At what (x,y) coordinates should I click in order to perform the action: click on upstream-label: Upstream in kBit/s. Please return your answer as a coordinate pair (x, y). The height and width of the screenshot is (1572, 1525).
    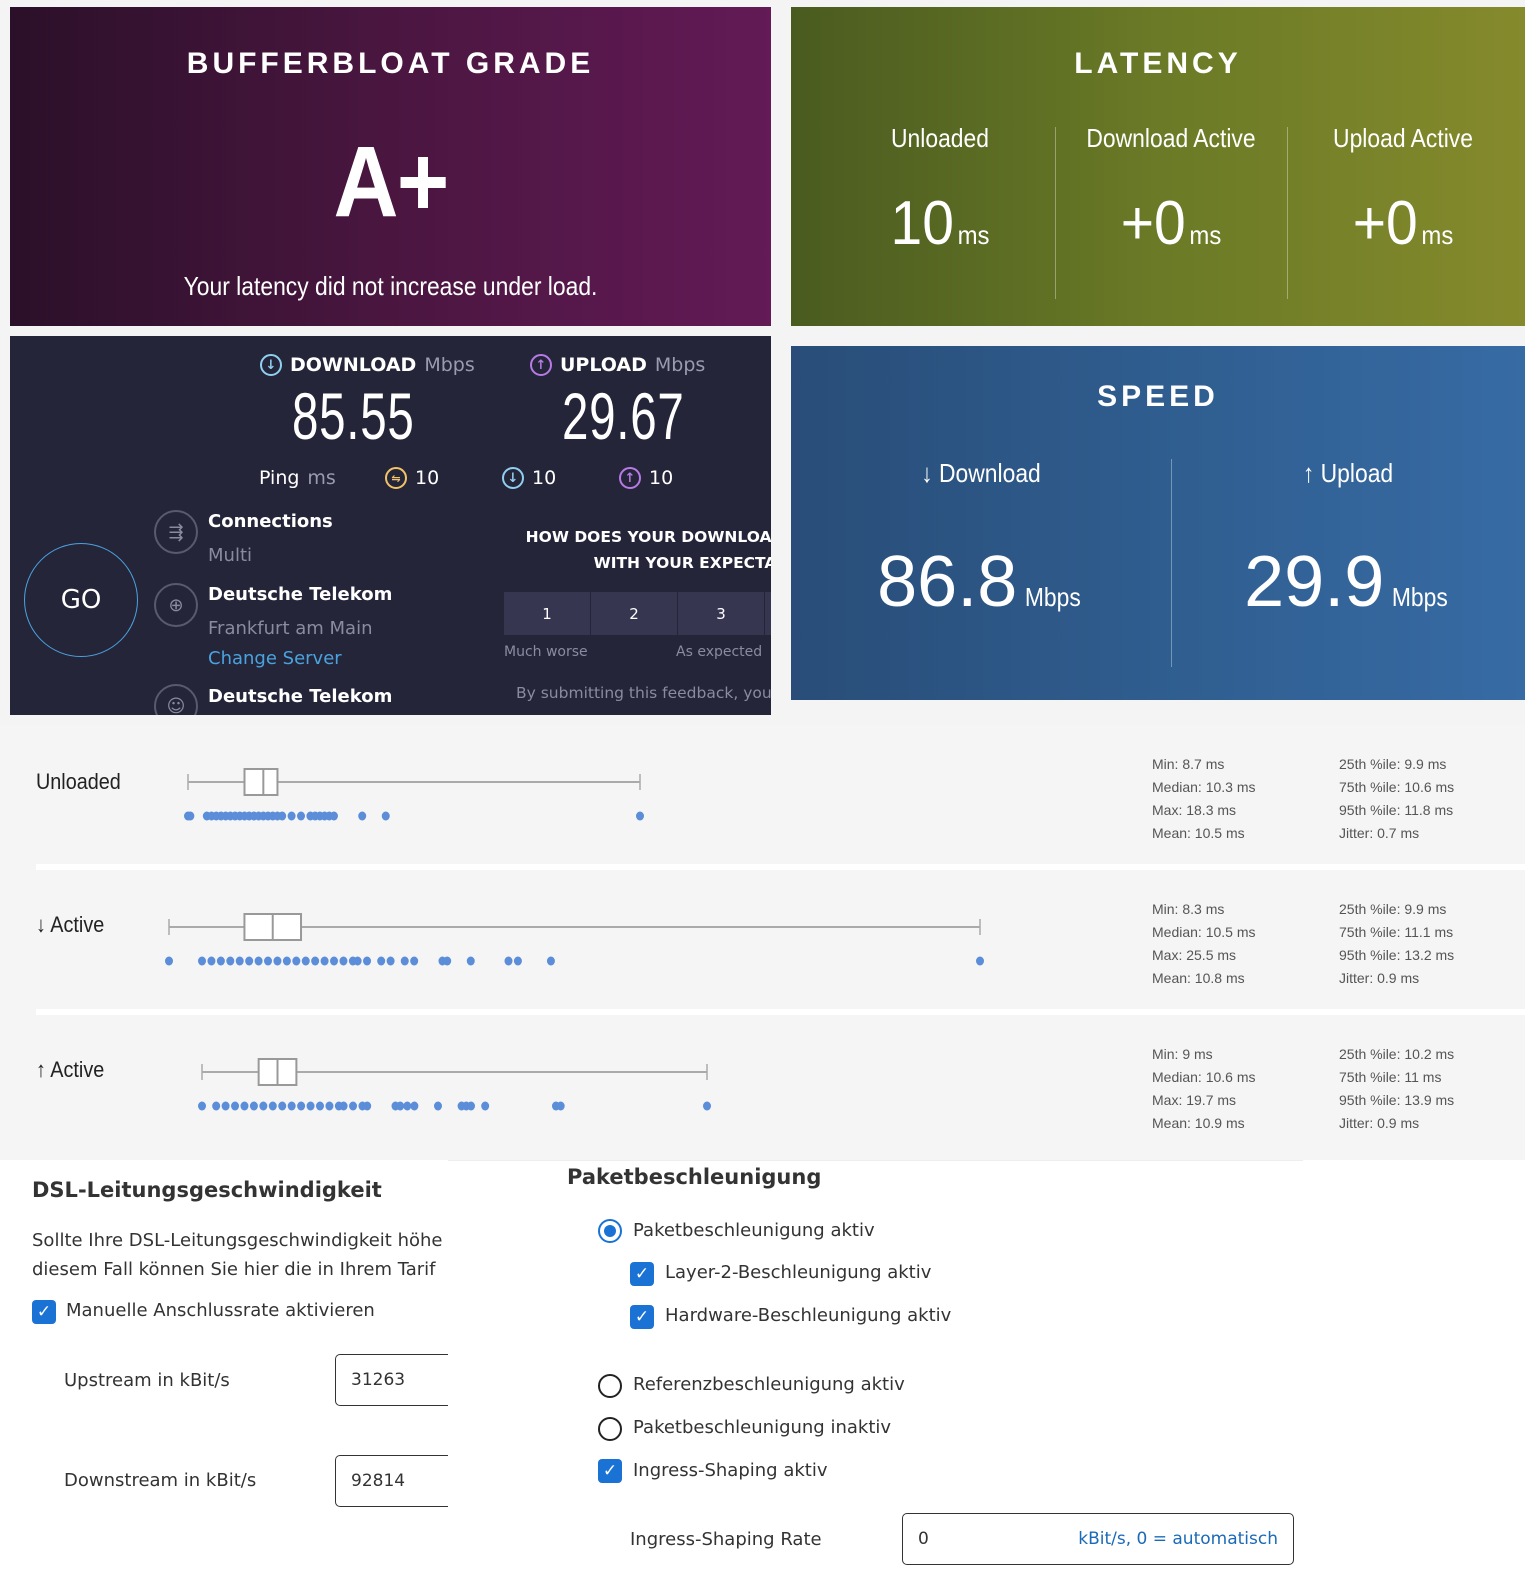
    Looking at the image, I should click on (147, 1380).